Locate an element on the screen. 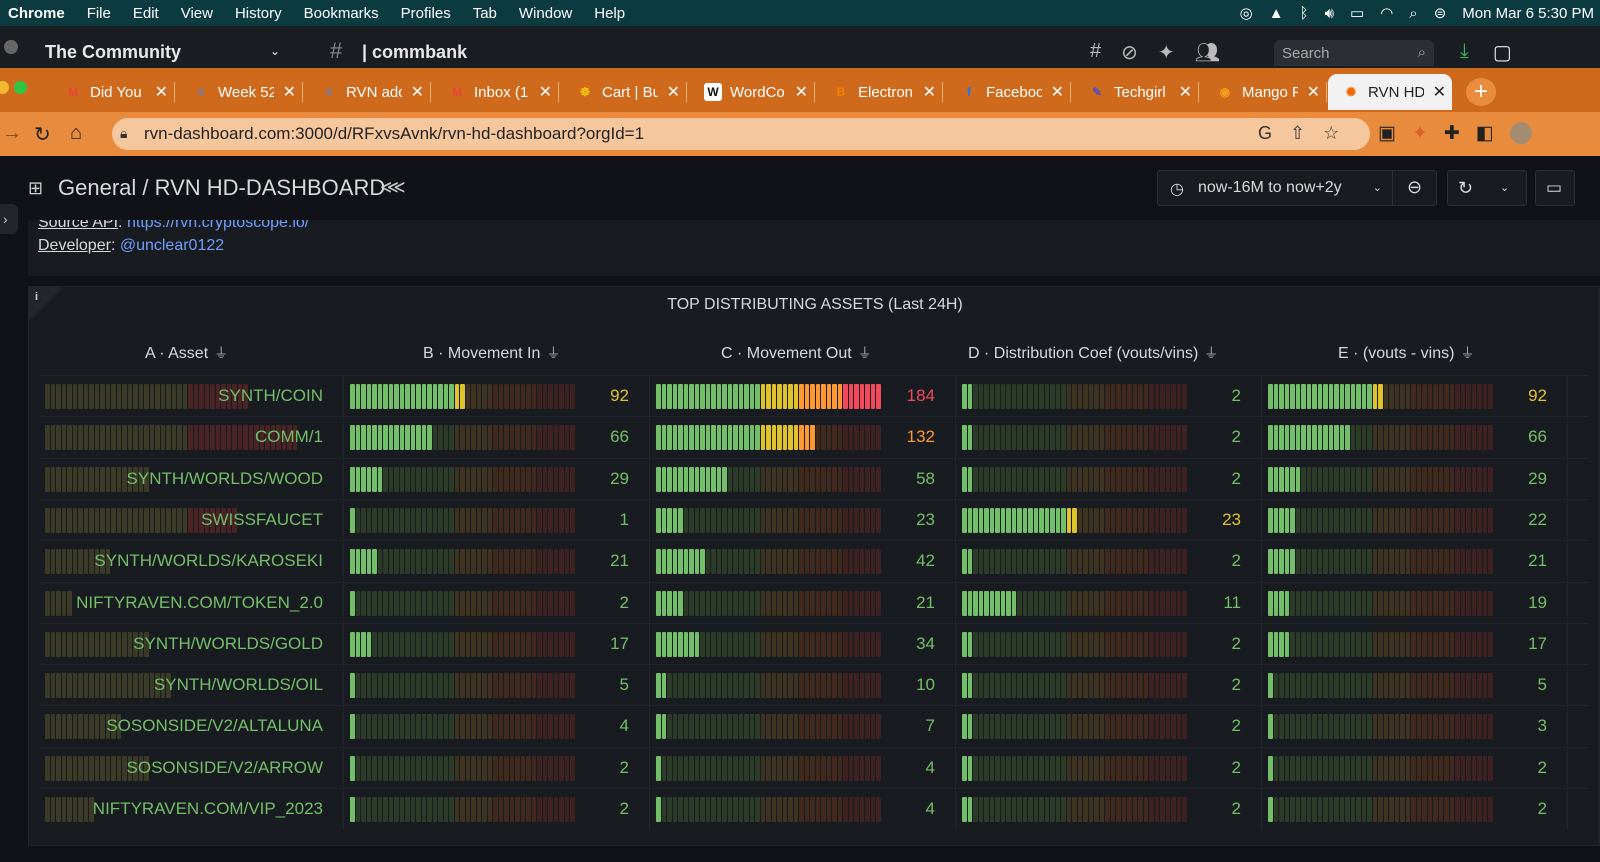 This screenshot has width=1600, height=862. reload-icon: ↻ is located at coordinates (42, 134).